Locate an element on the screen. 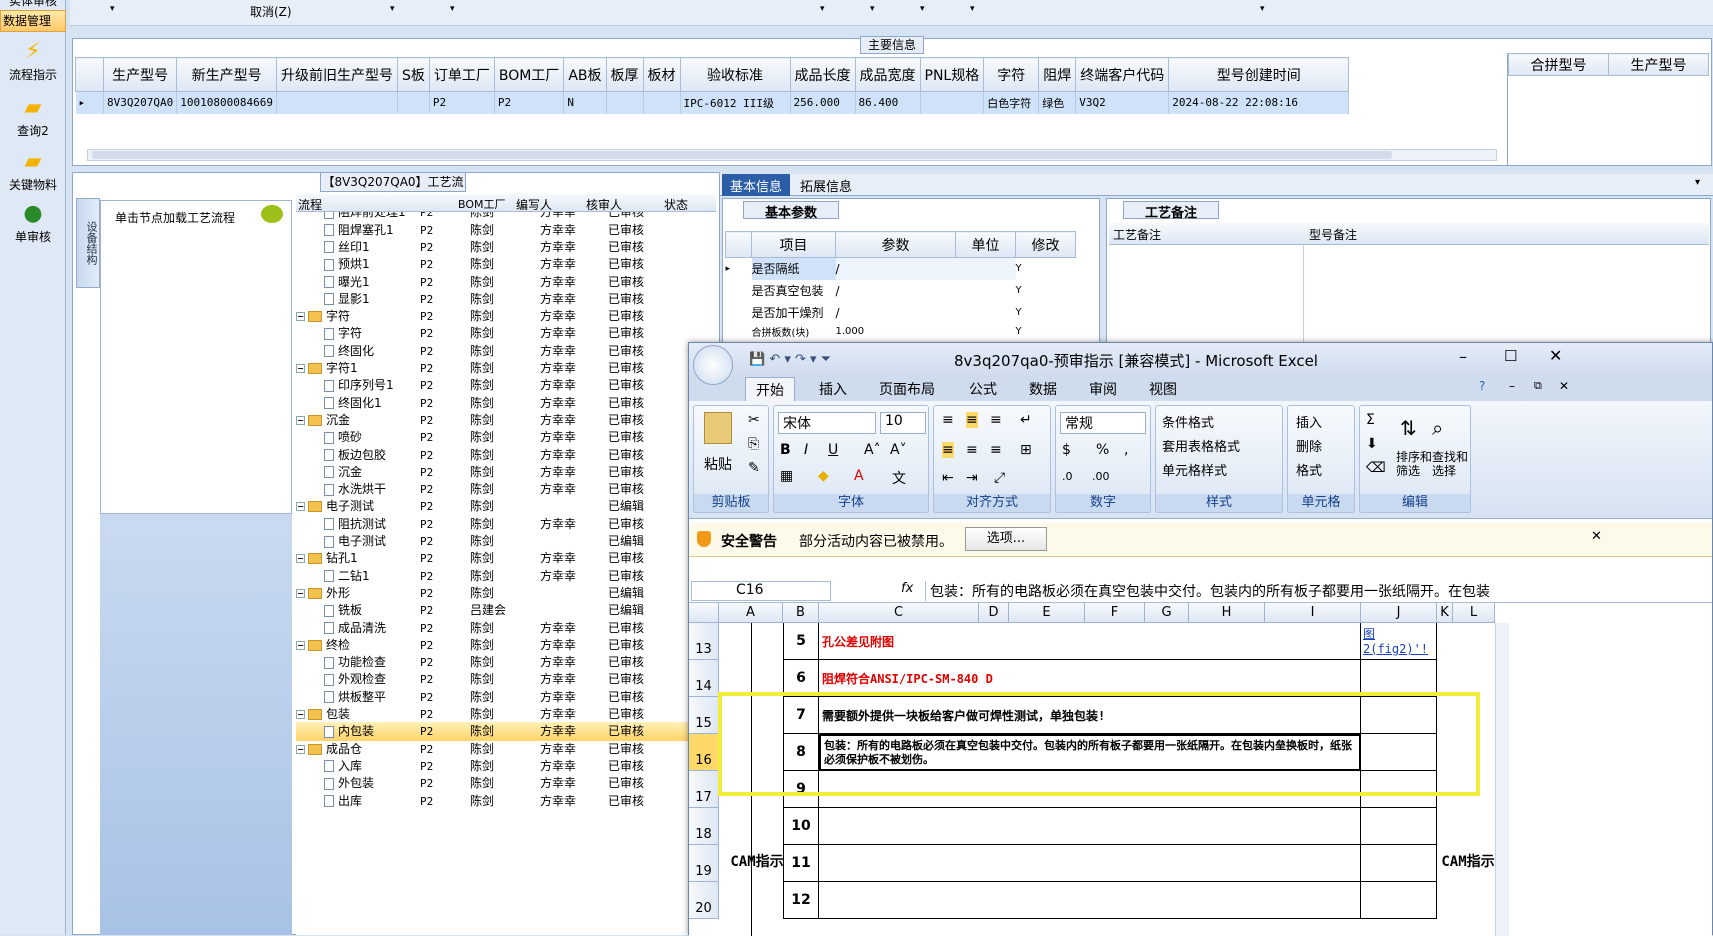  help-icon: ? is located at coordinates (1482, 386).